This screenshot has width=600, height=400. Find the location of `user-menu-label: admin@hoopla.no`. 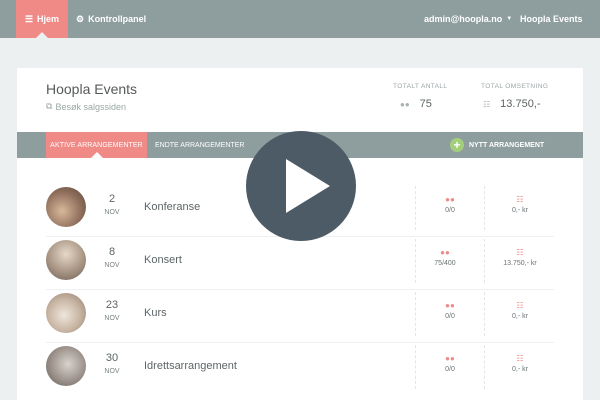

user-menu-label: admin@hoopla.no is located at coordinates (463, 19).